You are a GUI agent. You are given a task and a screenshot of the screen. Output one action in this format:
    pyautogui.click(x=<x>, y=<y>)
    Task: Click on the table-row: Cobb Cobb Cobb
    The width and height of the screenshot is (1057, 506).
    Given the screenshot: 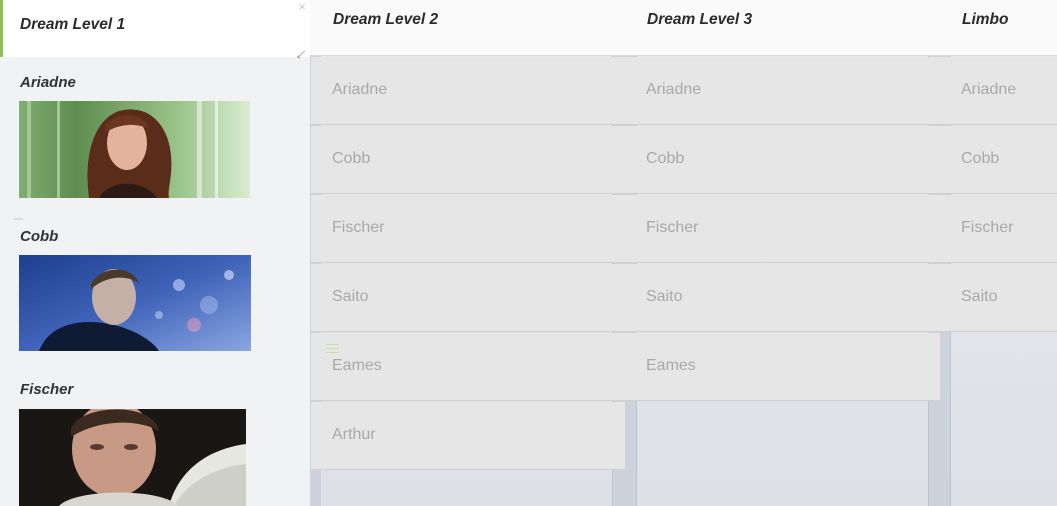 What is the action you would take?
    pyautogui.click(x=684, y=160)
    